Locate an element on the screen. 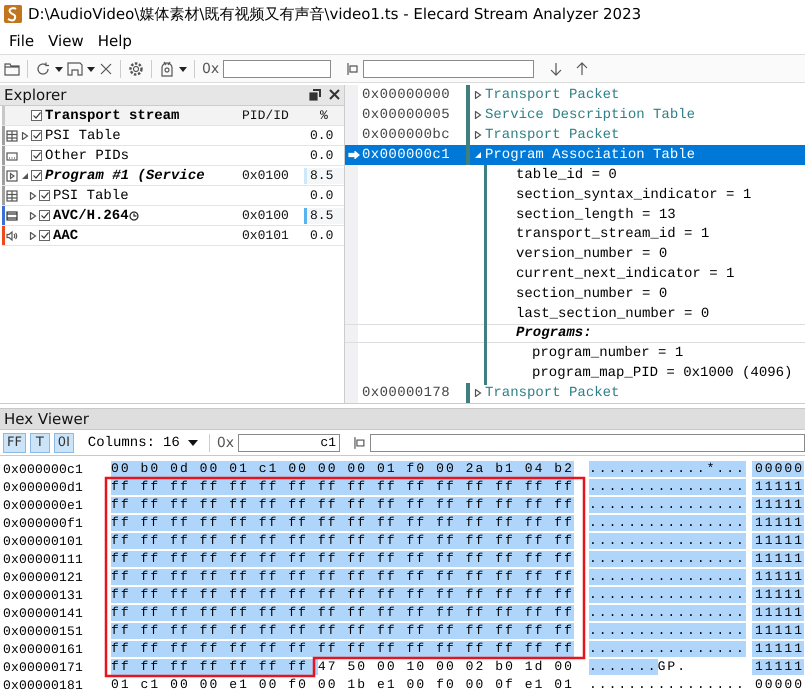 The width and height of the screenshot is (805, 697). offset-field: c1 is located at coordinates (289, 443).